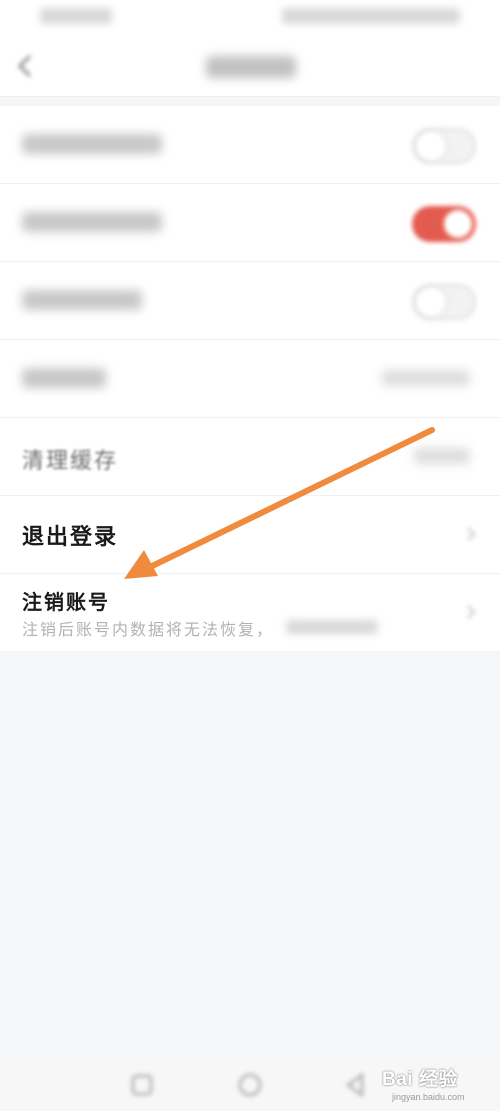 This screenshot has width=500, height=1111. Describe the element at coordinates (250, 612) in the screenshot. I see `setting-row-cancel-account: 注销账号 注销后账号内数据将无法恢复，` at that location.